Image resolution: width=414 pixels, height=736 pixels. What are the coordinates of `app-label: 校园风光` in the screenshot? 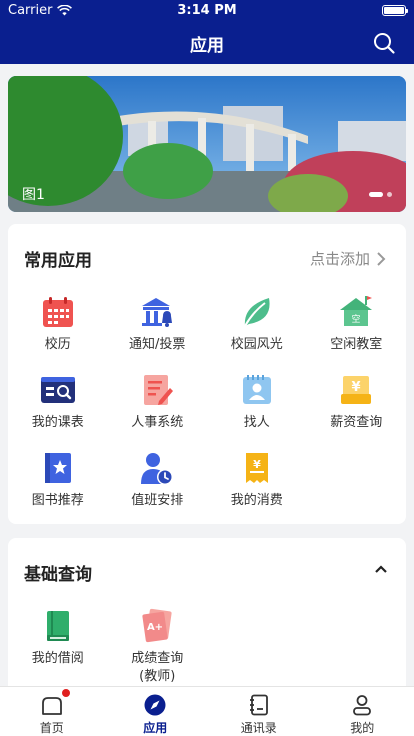 It's located at (256, 344).